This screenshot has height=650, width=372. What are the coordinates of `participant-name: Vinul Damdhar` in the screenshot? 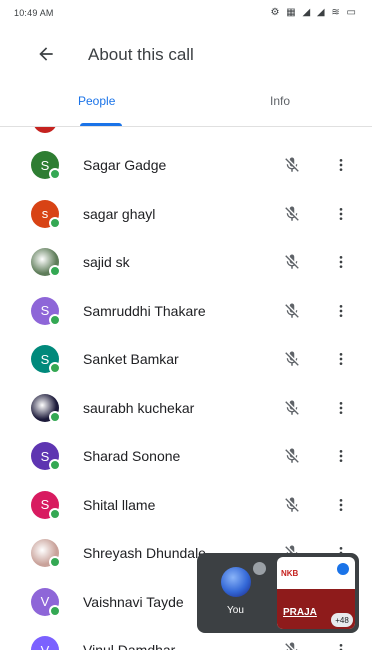 It's located at (129, 646).